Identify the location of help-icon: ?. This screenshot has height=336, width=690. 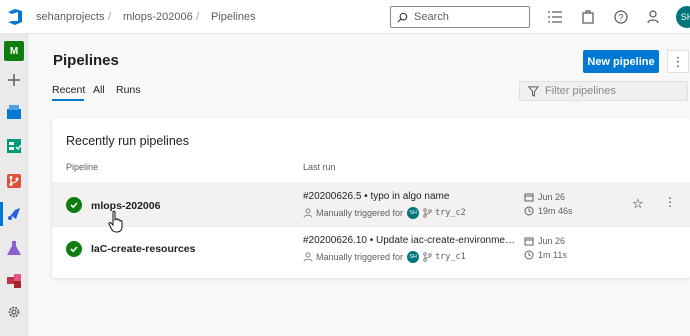
(621, 17).